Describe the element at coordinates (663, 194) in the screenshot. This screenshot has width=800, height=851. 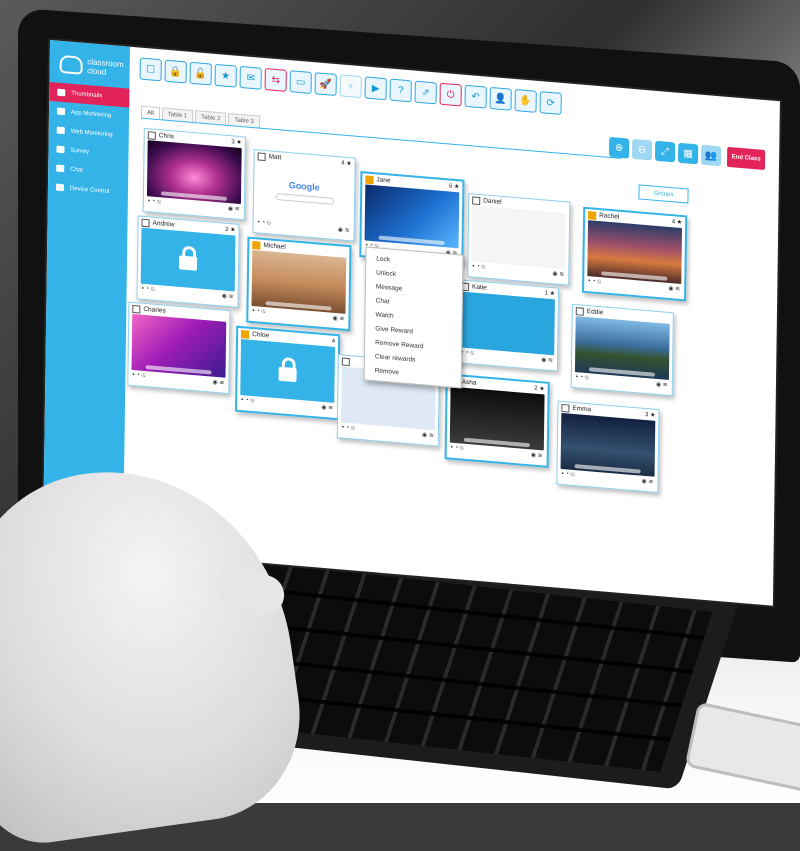
I see `groups-button: Groups` at that location.